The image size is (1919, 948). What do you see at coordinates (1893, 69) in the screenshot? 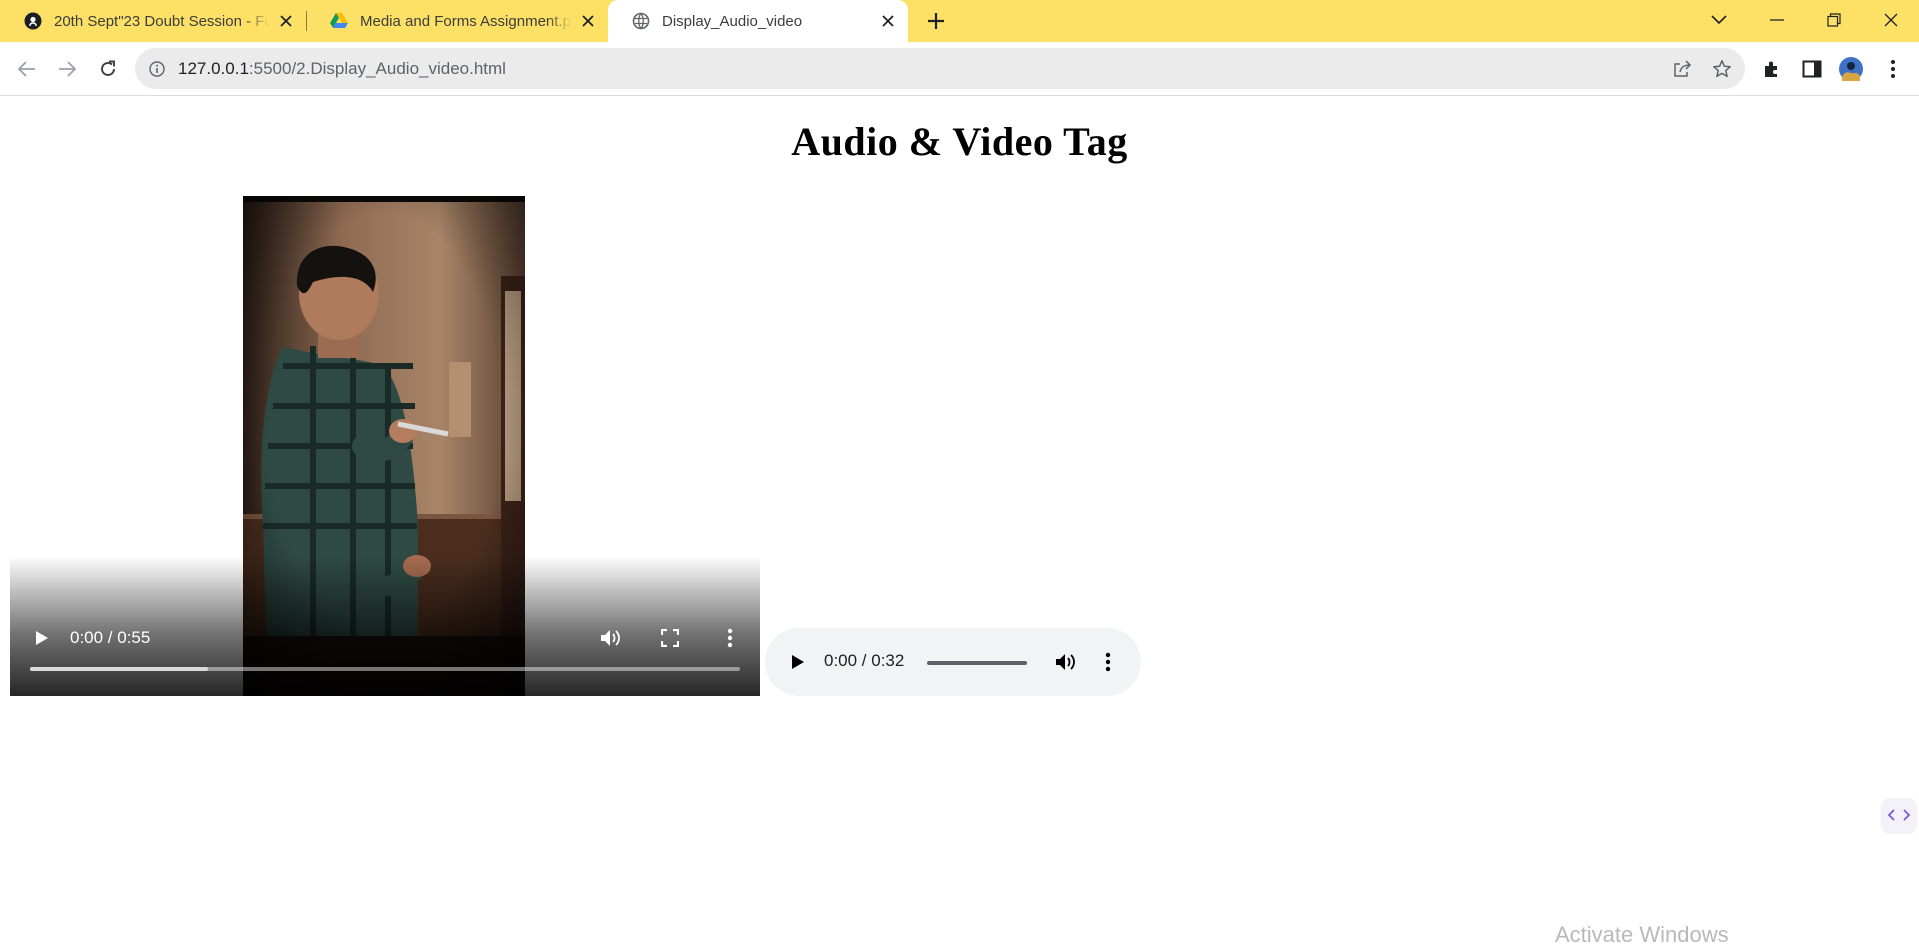
I see `more-menu-icon` at bounding box center [1893, 69].